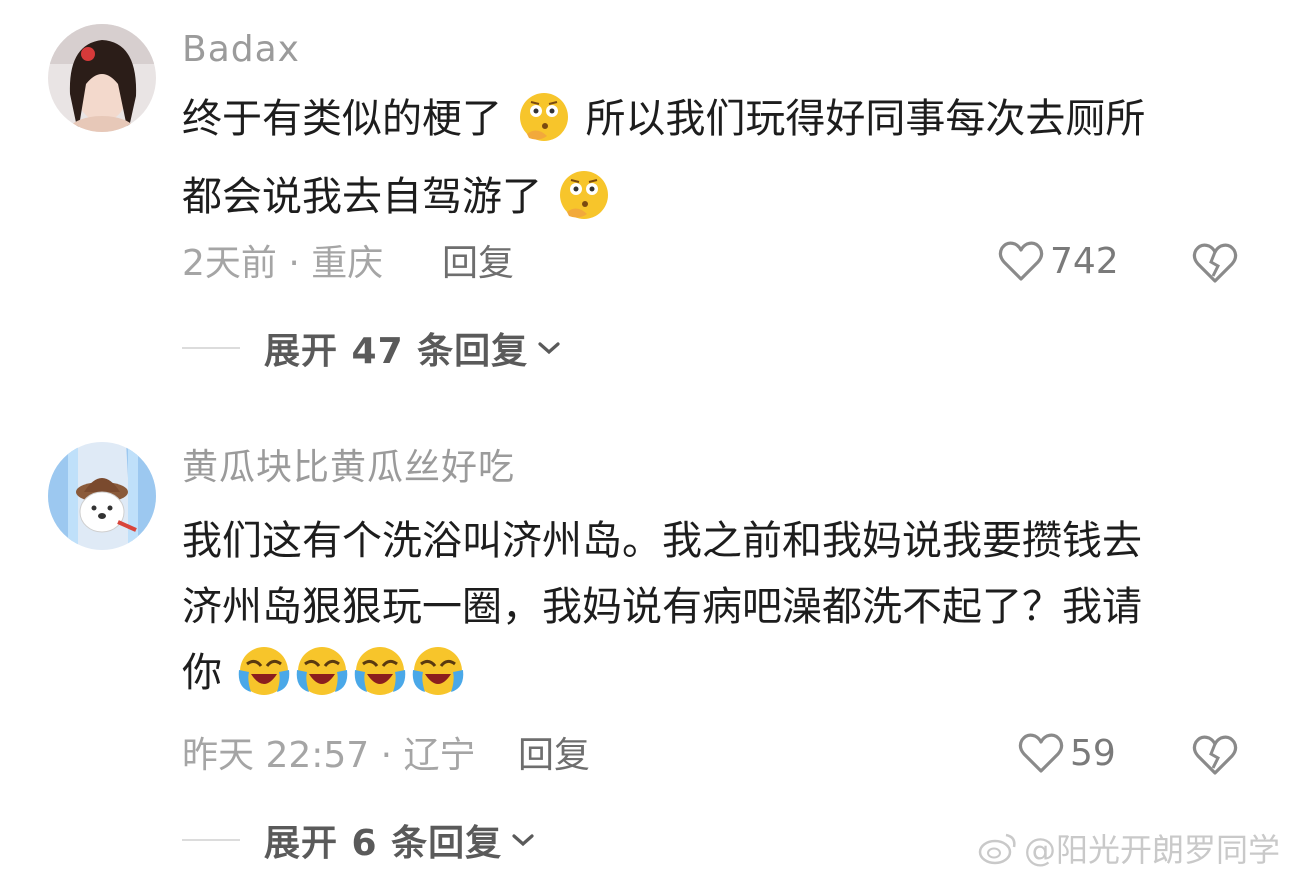  Describe the element at coordinates (396, 351) in the screenshot. I see `expand-replies-label: 展开 47 条回复` at that location.